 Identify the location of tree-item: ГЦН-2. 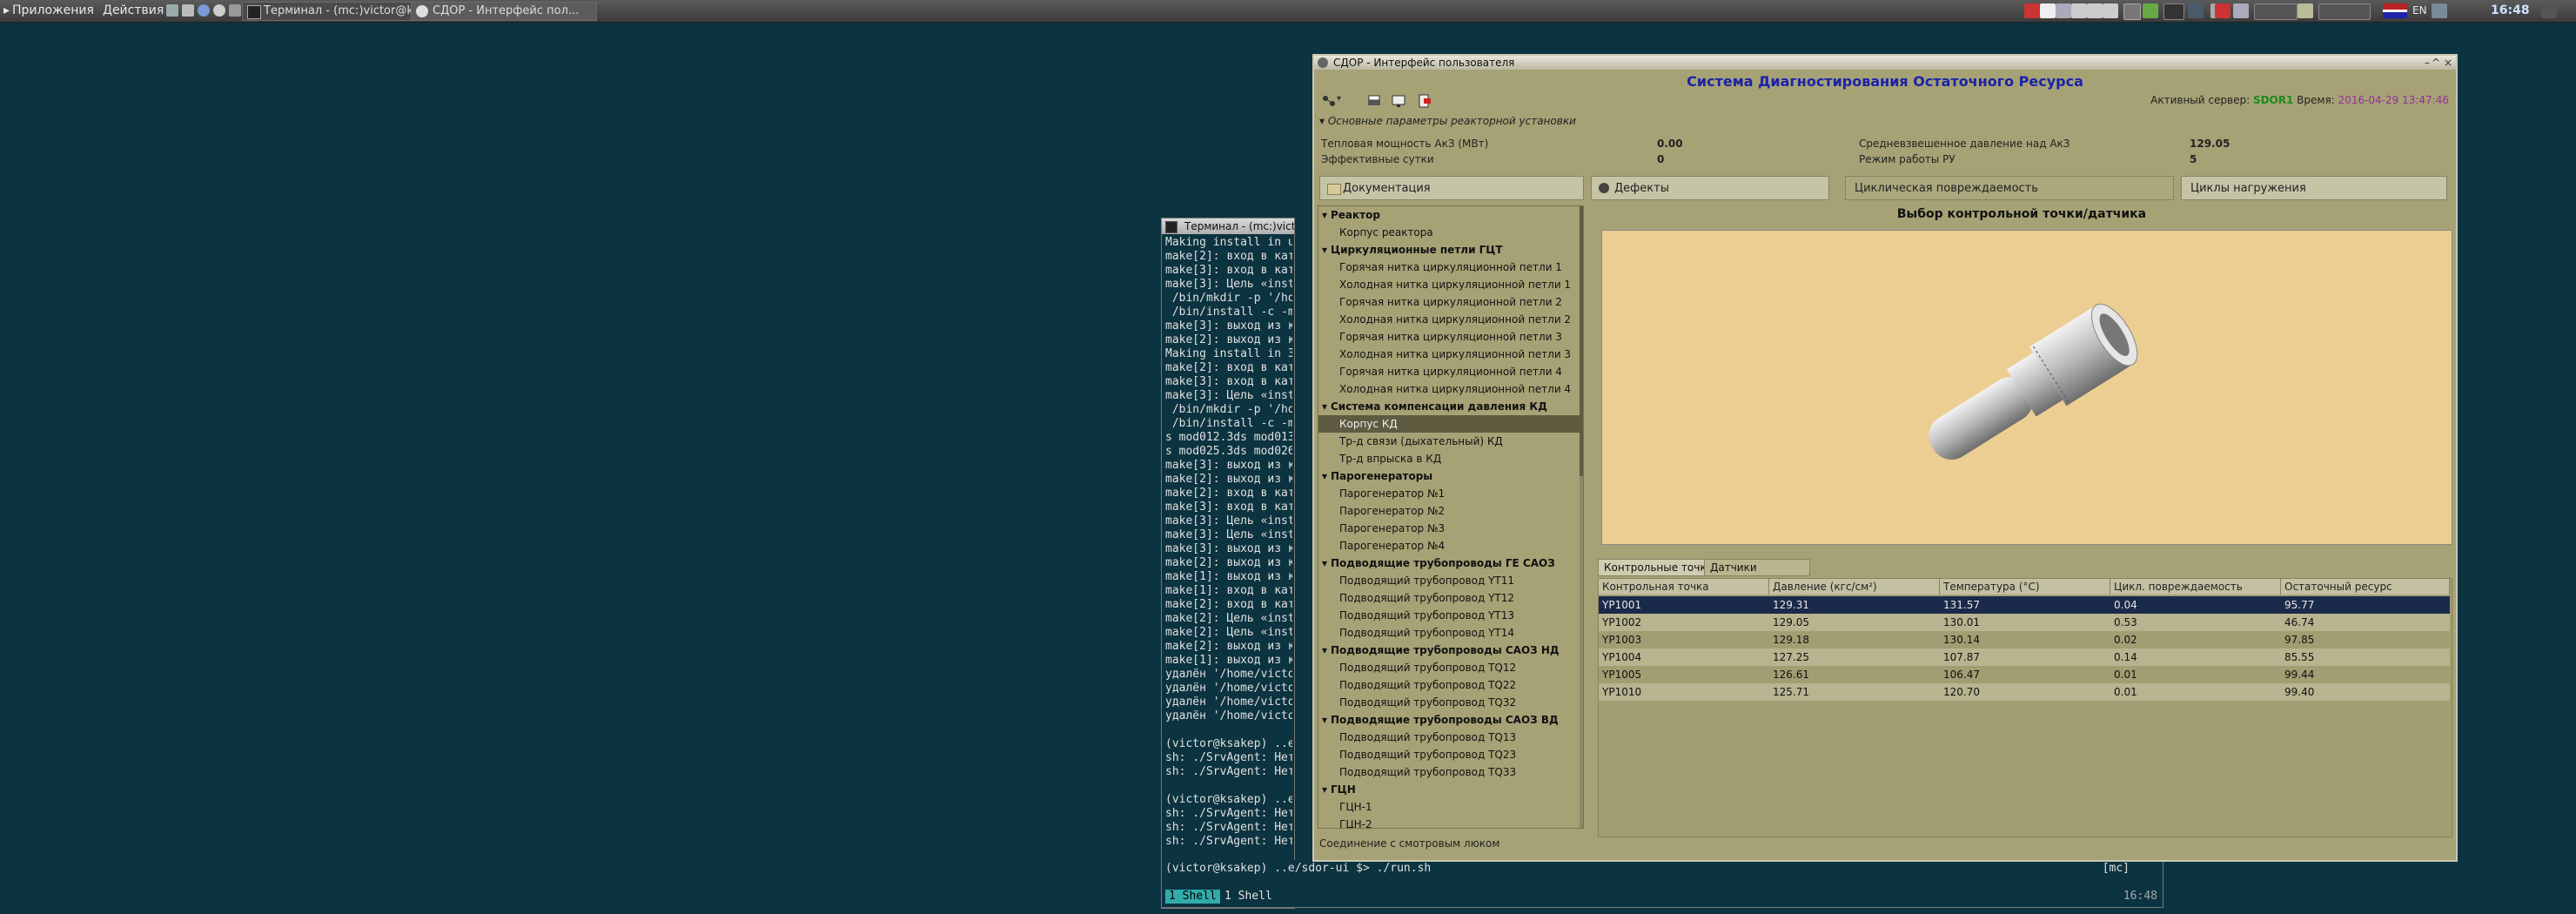
(1449, 822).